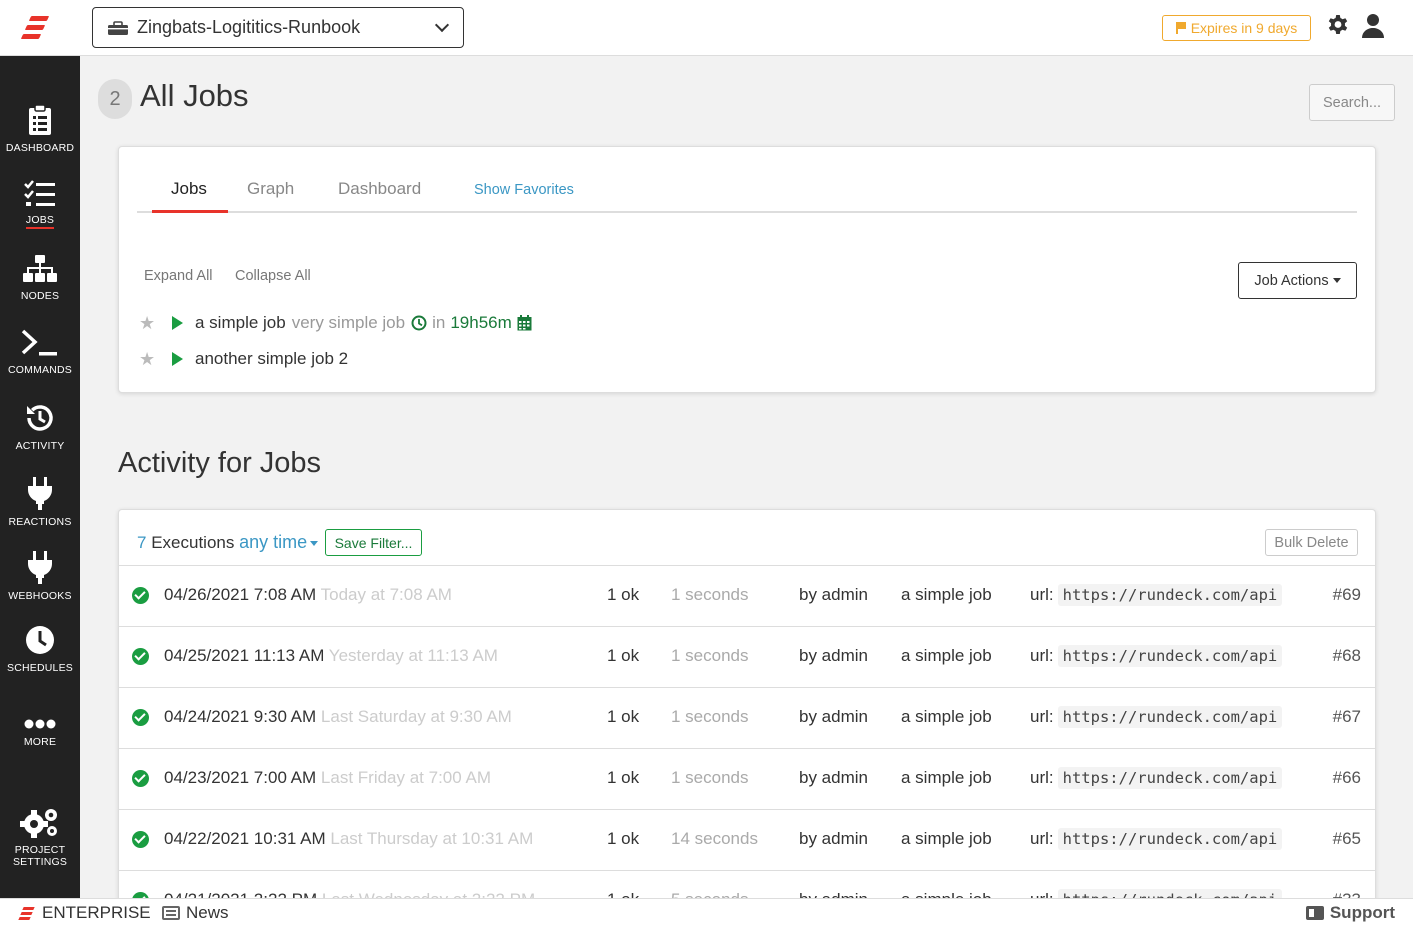 This screenshot has width=1413, height=925. What do you see at coordinates (1236, 28) in the screenshot?
I see `expires-badge: Expires in 9 days` at bounding box center [1236, 28].